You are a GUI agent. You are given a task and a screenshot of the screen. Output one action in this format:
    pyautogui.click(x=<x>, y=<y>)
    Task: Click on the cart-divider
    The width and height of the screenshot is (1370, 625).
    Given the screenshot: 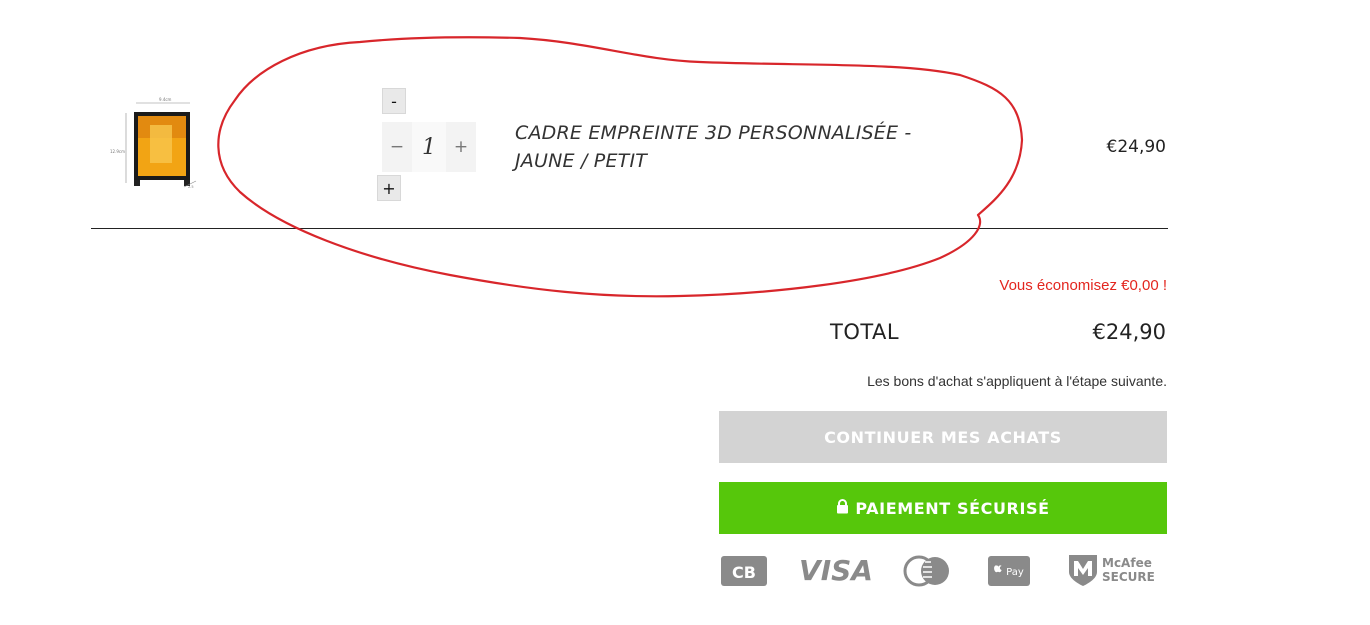 What is the action you would take?
    pyautogui.click(x=629, y=228)
    